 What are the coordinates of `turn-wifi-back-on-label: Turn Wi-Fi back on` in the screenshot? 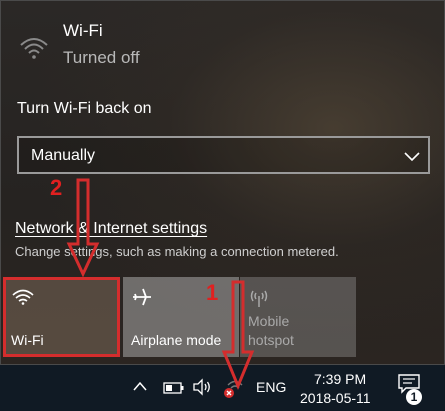 It's located at (84, 108).